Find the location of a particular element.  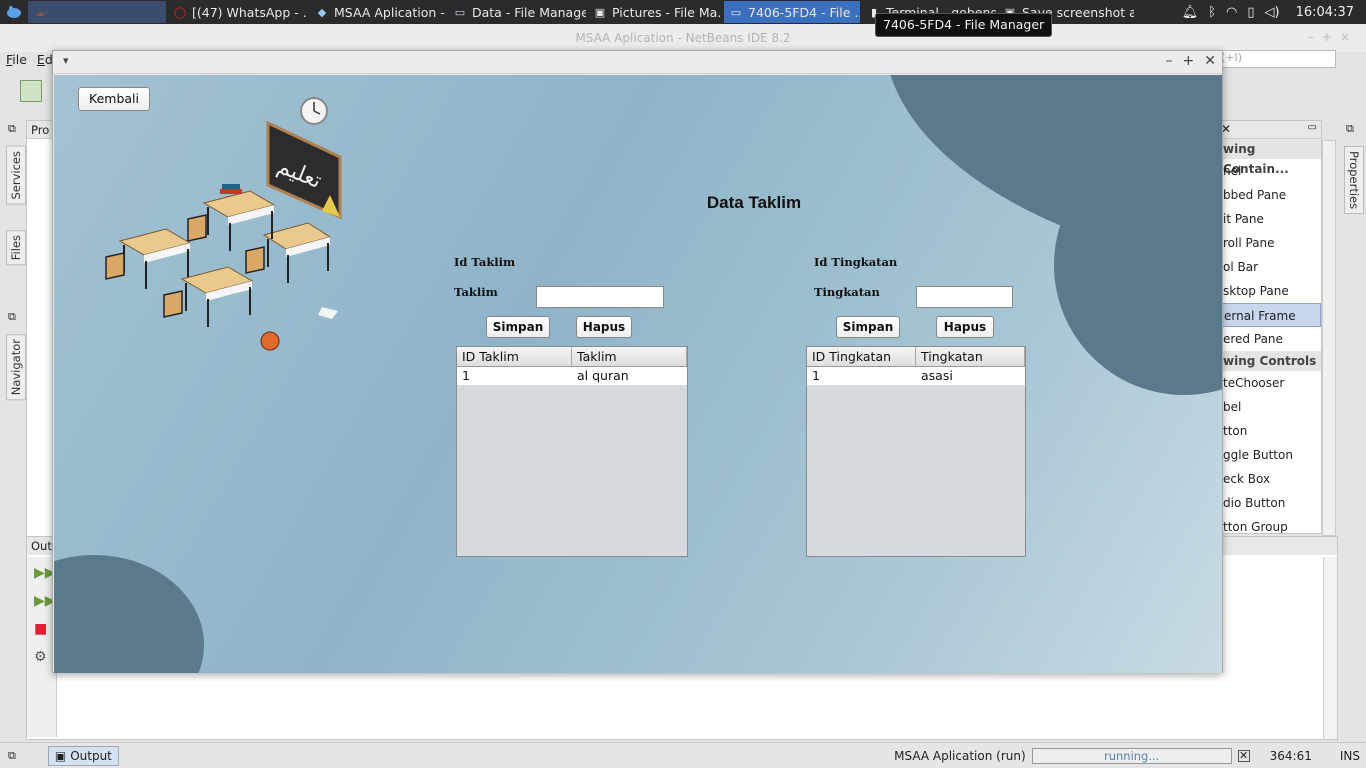

notification-bell-icon: 🔔︎ is located at coordinates (1190, 12).